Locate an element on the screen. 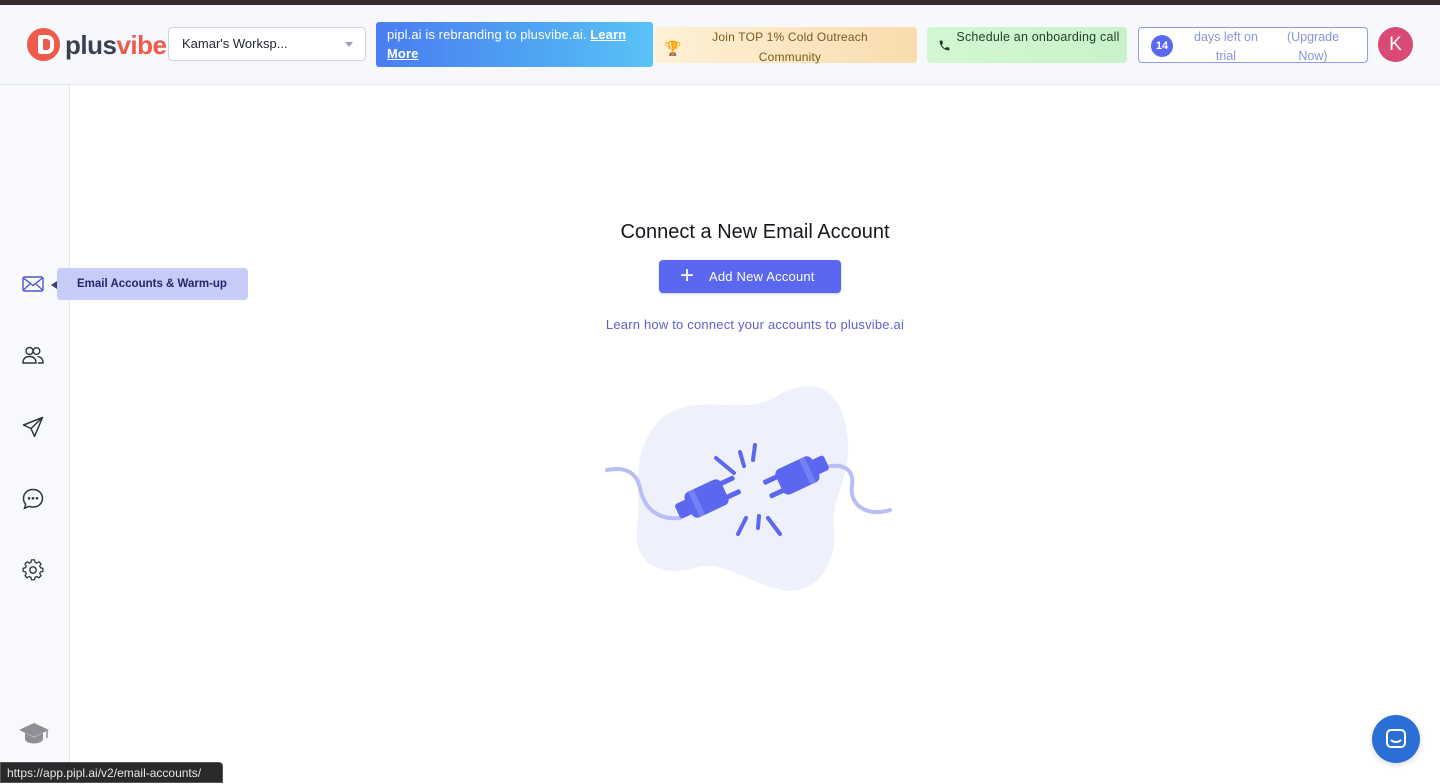  community-label: Join TOP 1% Cold Outreach Community is located at coordinates (790, 47).